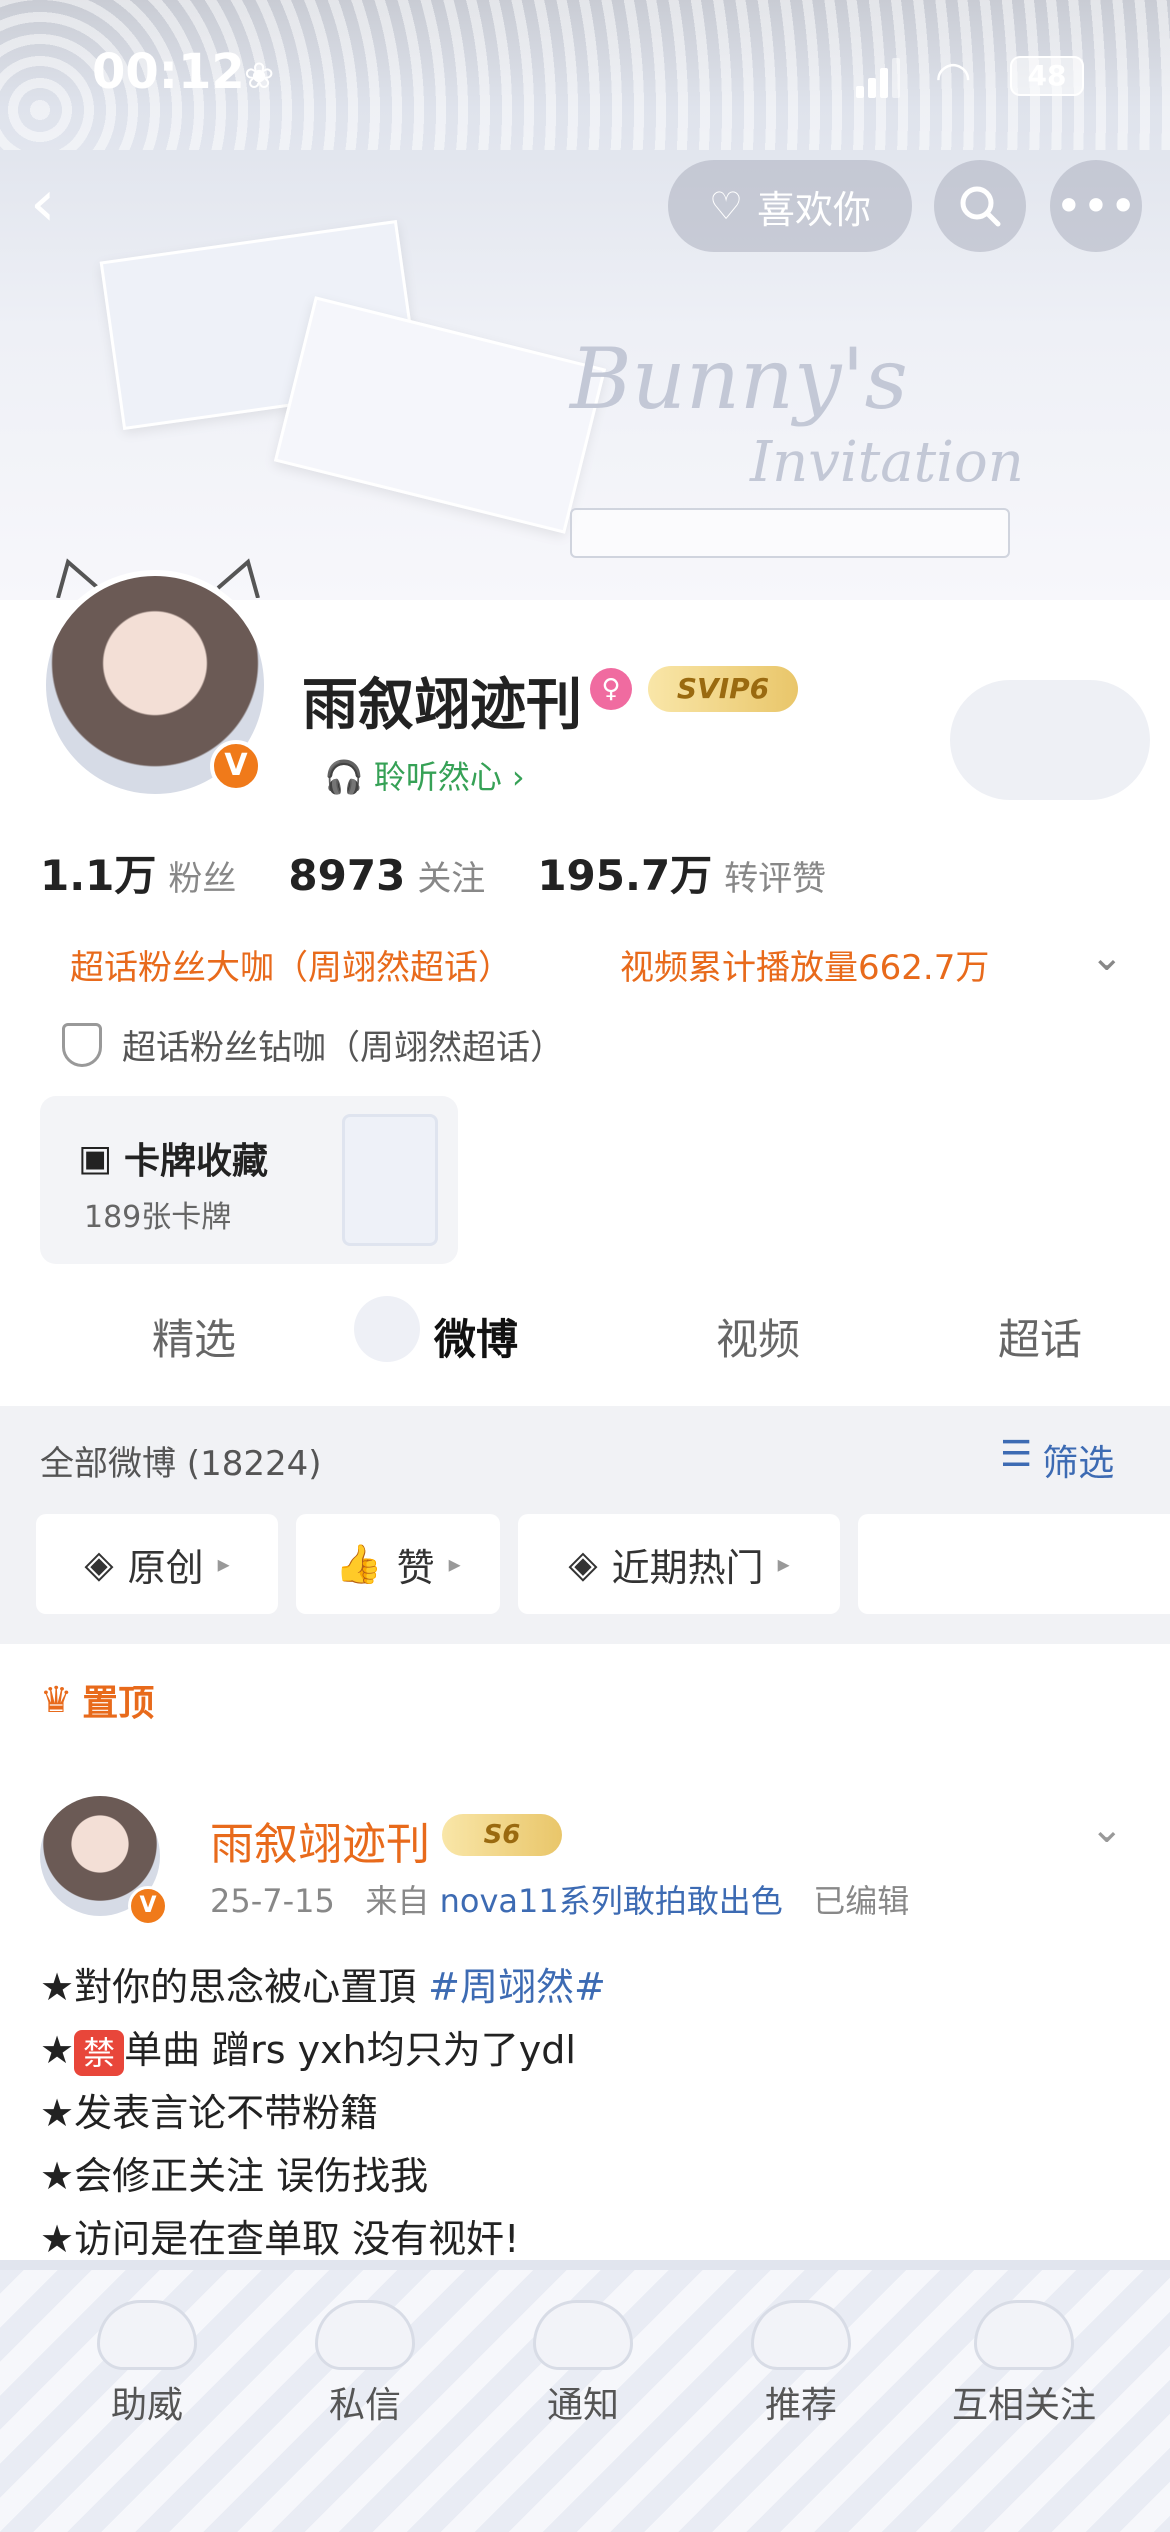  Describe the element at coordinates (272, 1901) in the screenshot. I see `post-date: 25-7-15` at that location.